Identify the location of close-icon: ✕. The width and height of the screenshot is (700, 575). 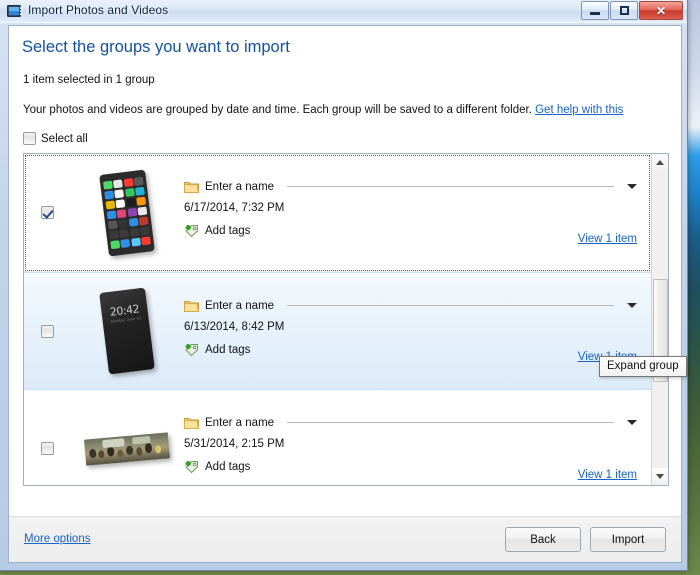
(661, 10).